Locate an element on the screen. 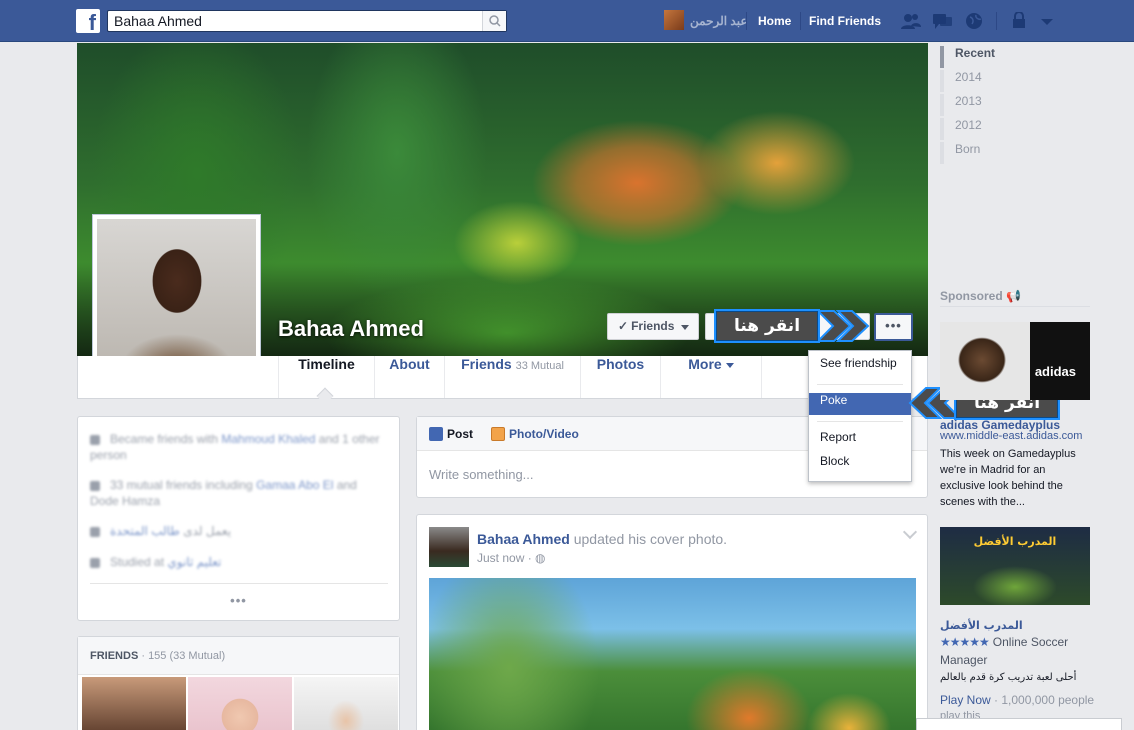 This screenshot has height=730, width=1134. intro-link: Gamaa Abo El is located at coordinates (294, 485).